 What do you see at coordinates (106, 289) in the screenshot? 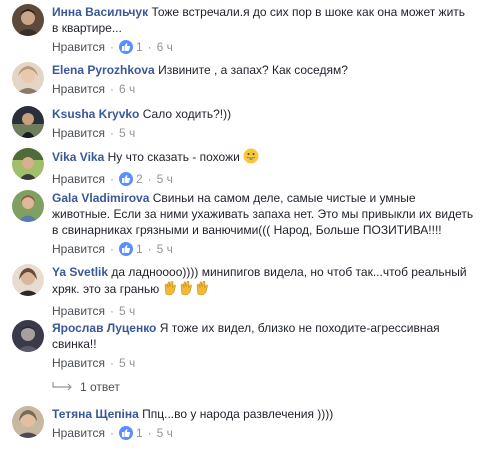
I see `comment-text: хряк. это за гранью` at bounding box center [106, 289].